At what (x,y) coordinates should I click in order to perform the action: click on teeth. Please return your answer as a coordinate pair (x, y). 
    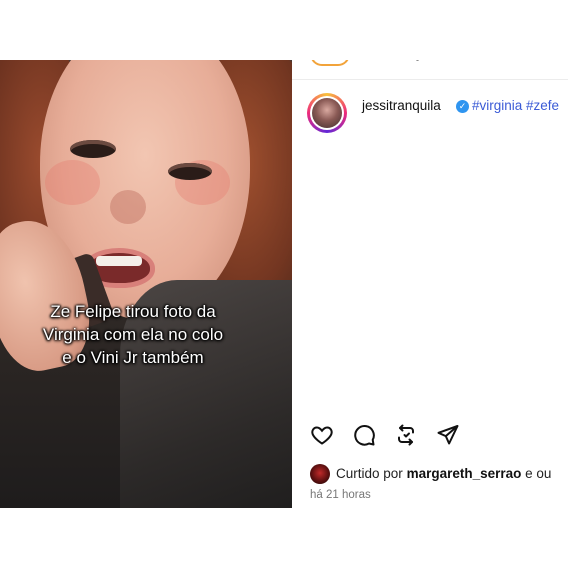
    Looking at the image, I should click on (119, 261).